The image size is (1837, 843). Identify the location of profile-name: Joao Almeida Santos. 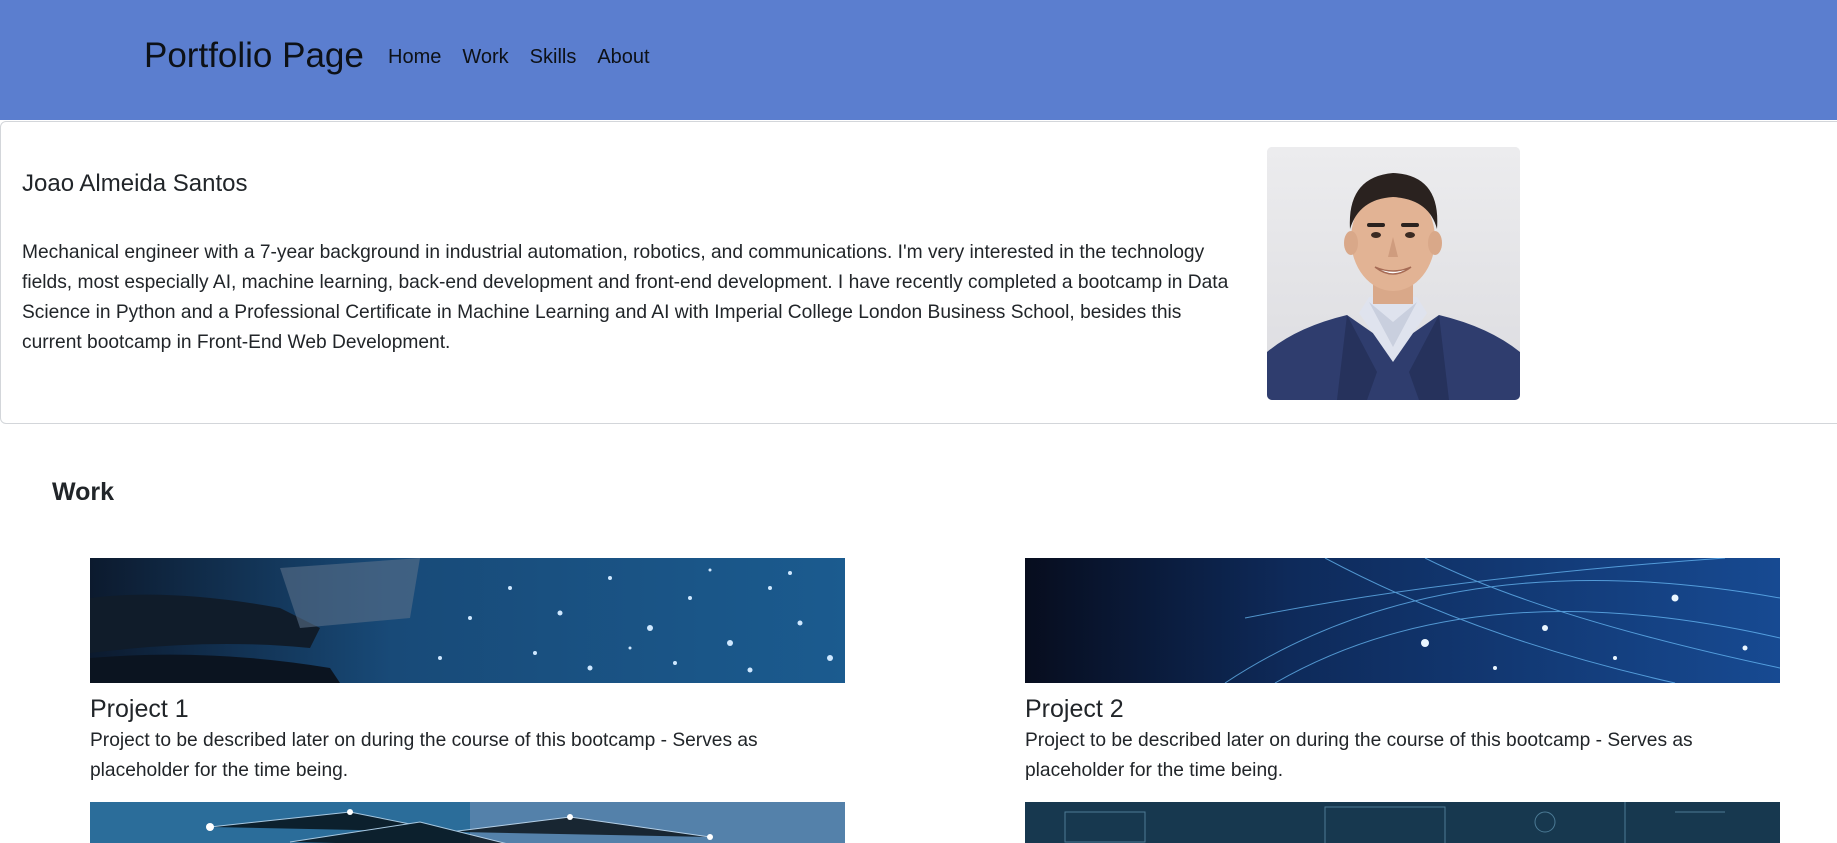
(135, 183).